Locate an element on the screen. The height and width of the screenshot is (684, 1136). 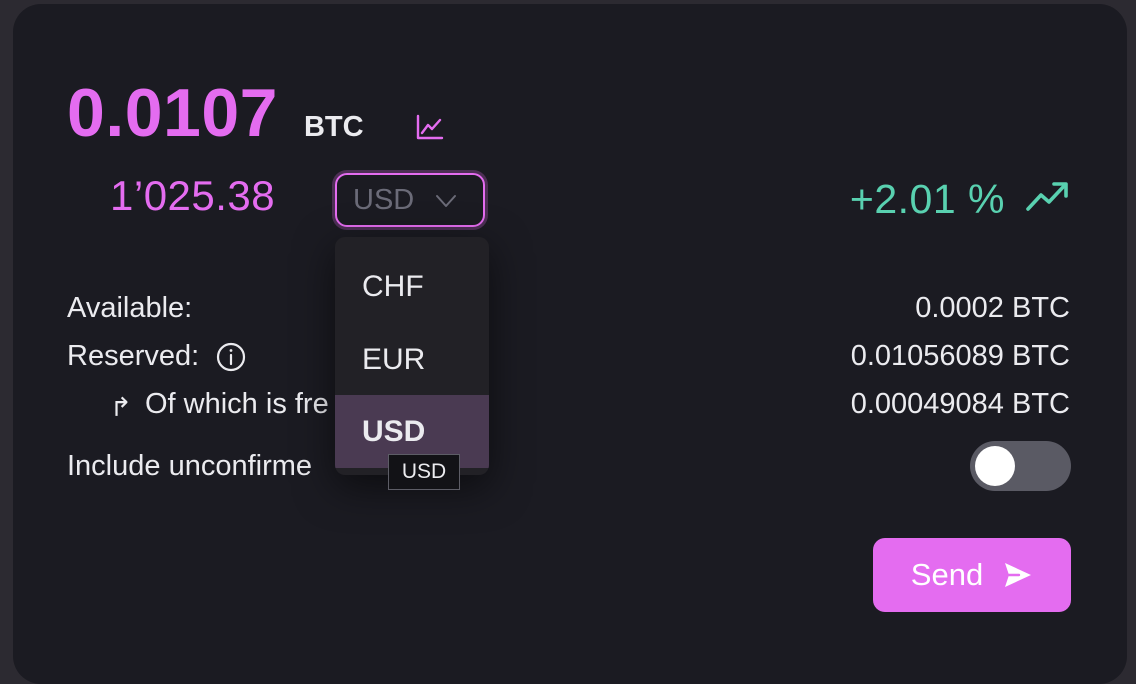
currency-select: USD is located at coordinates (410, 200).